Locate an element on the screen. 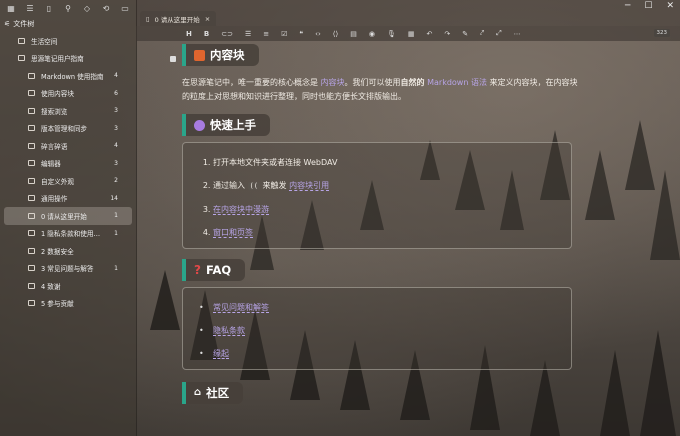 The width and height of the screenshot is (680, 436). block-ref-link: 内容块引用 is located at coordinates (309, 186).